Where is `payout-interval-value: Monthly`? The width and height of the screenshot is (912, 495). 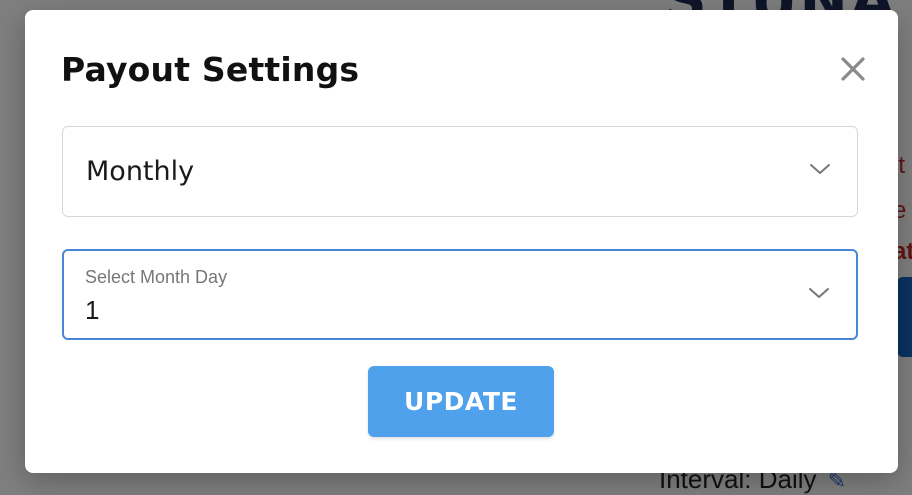
payout-interval-value: Monthly is located at coordinates (140, 171).